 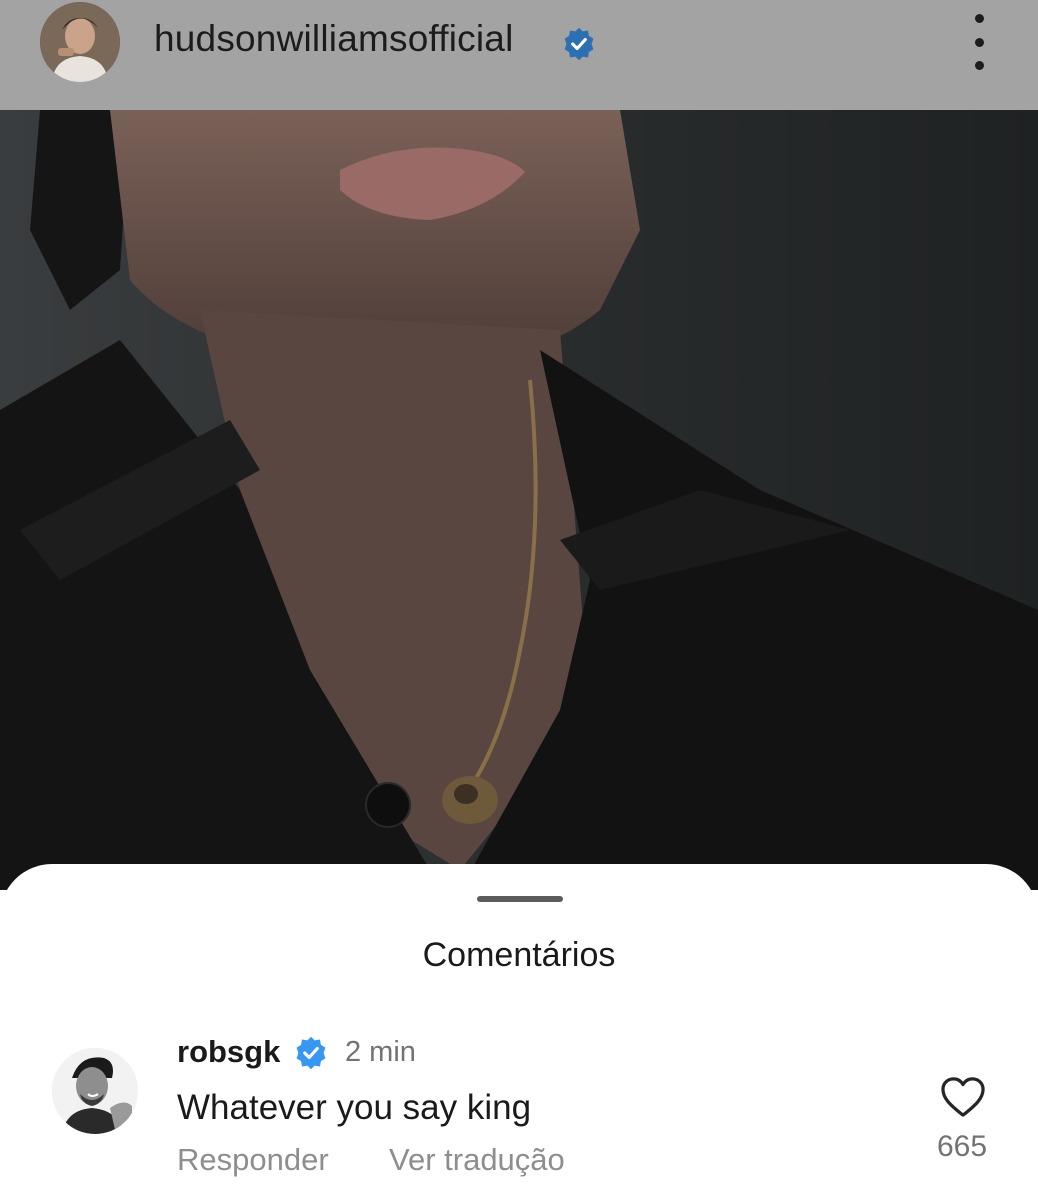 What do you see at coordinates (80, 42) in the screenshot?
I see `profile-avatar` at bounding box center [80, 42].